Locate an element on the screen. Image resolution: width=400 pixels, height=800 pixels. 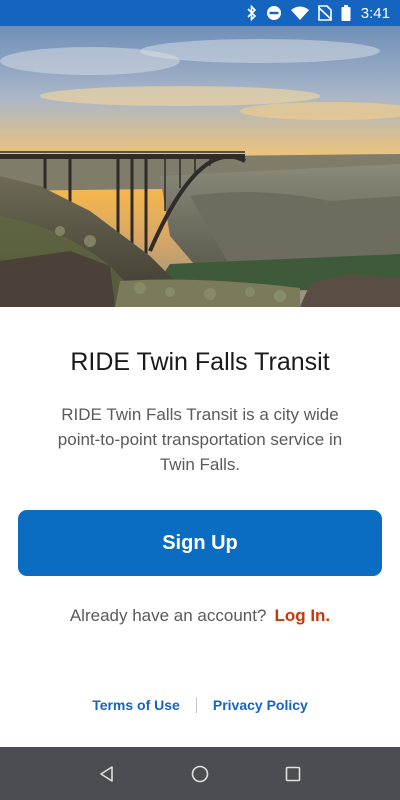
recents-icon is located at coordinates (293, 773).